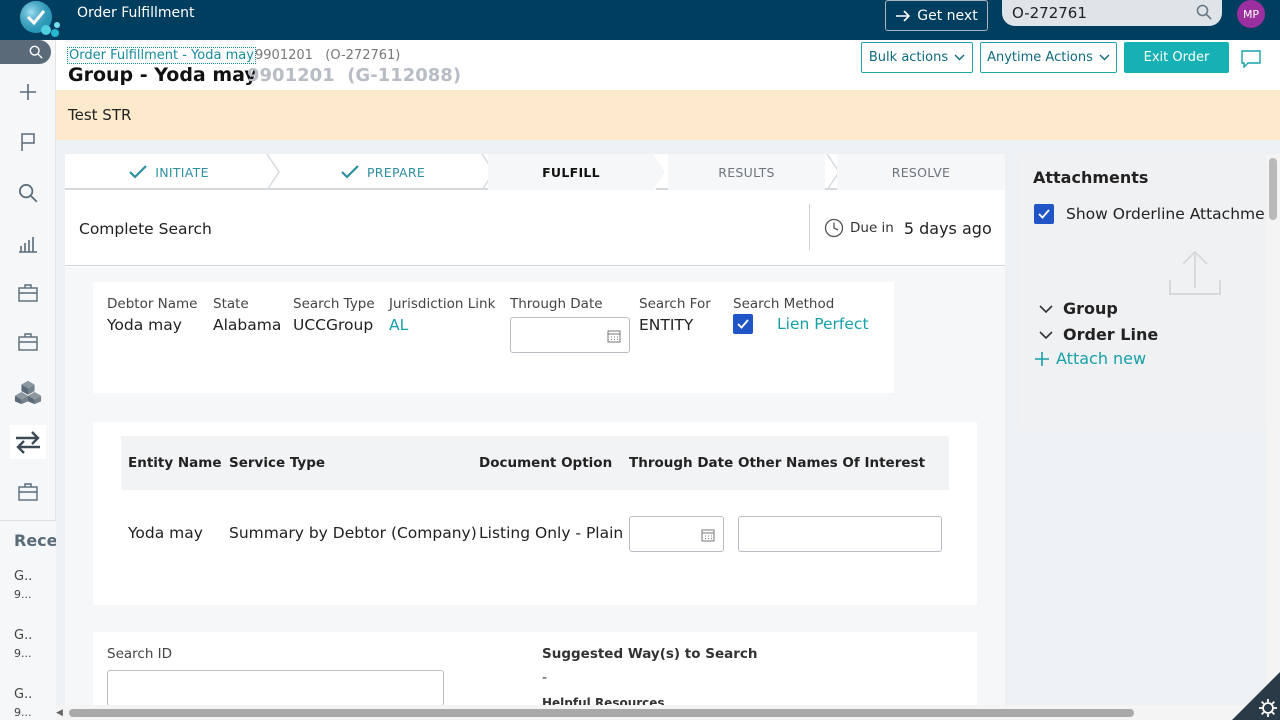 This screenshot has height=720, width=1280. What do you see at coordinates (136, 13) in the screenshot?
I see `app-title: Order Fulfillment` at bounding box center [136, 13].